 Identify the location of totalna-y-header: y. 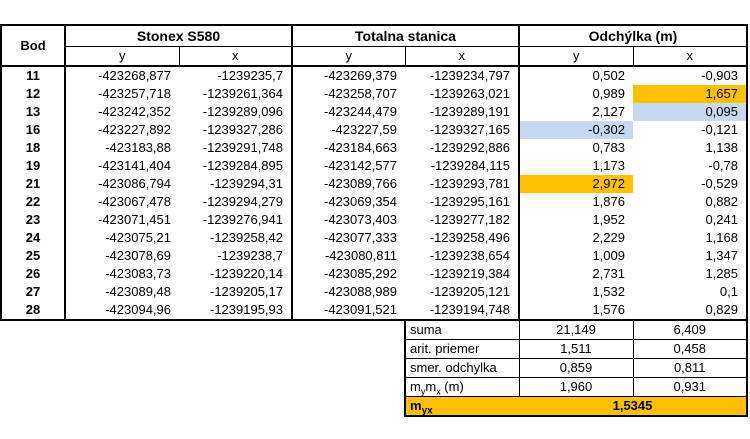
(349, 56).